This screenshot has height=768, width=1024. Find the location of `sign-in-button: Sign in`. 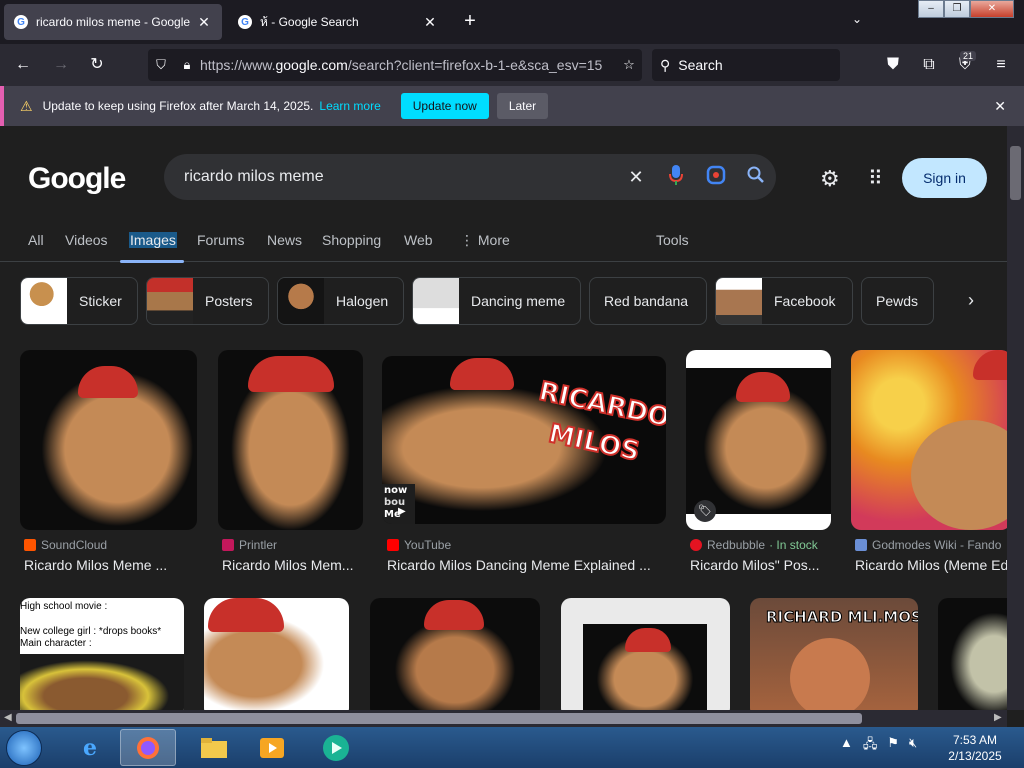

sign-in-button: Sign in is located at coordinates (944, 178).